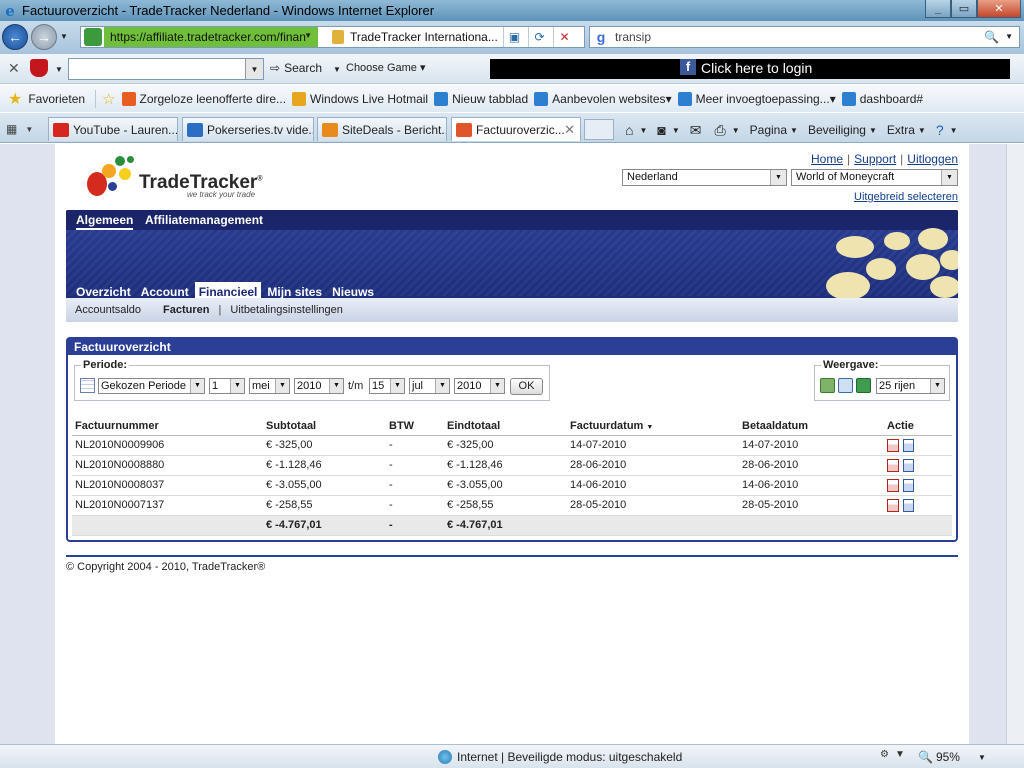  Describe the element at coordinates (415, 426) in the screenshot. I see `column-vat: BTW` at that location.